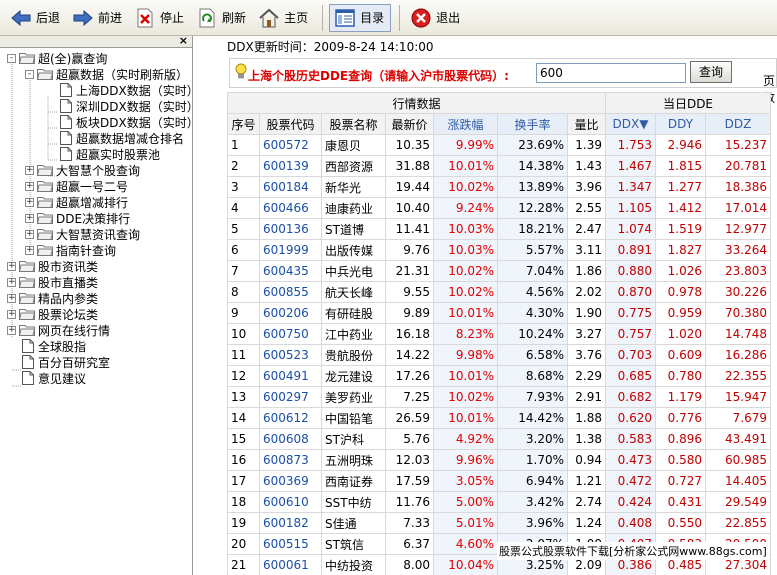  Describe the element at coordinates (503, 73) in the screenshot. I see `query-bar: 上海个股历史DDE查询（请输入沪市股票代码）: 查询` at that location.